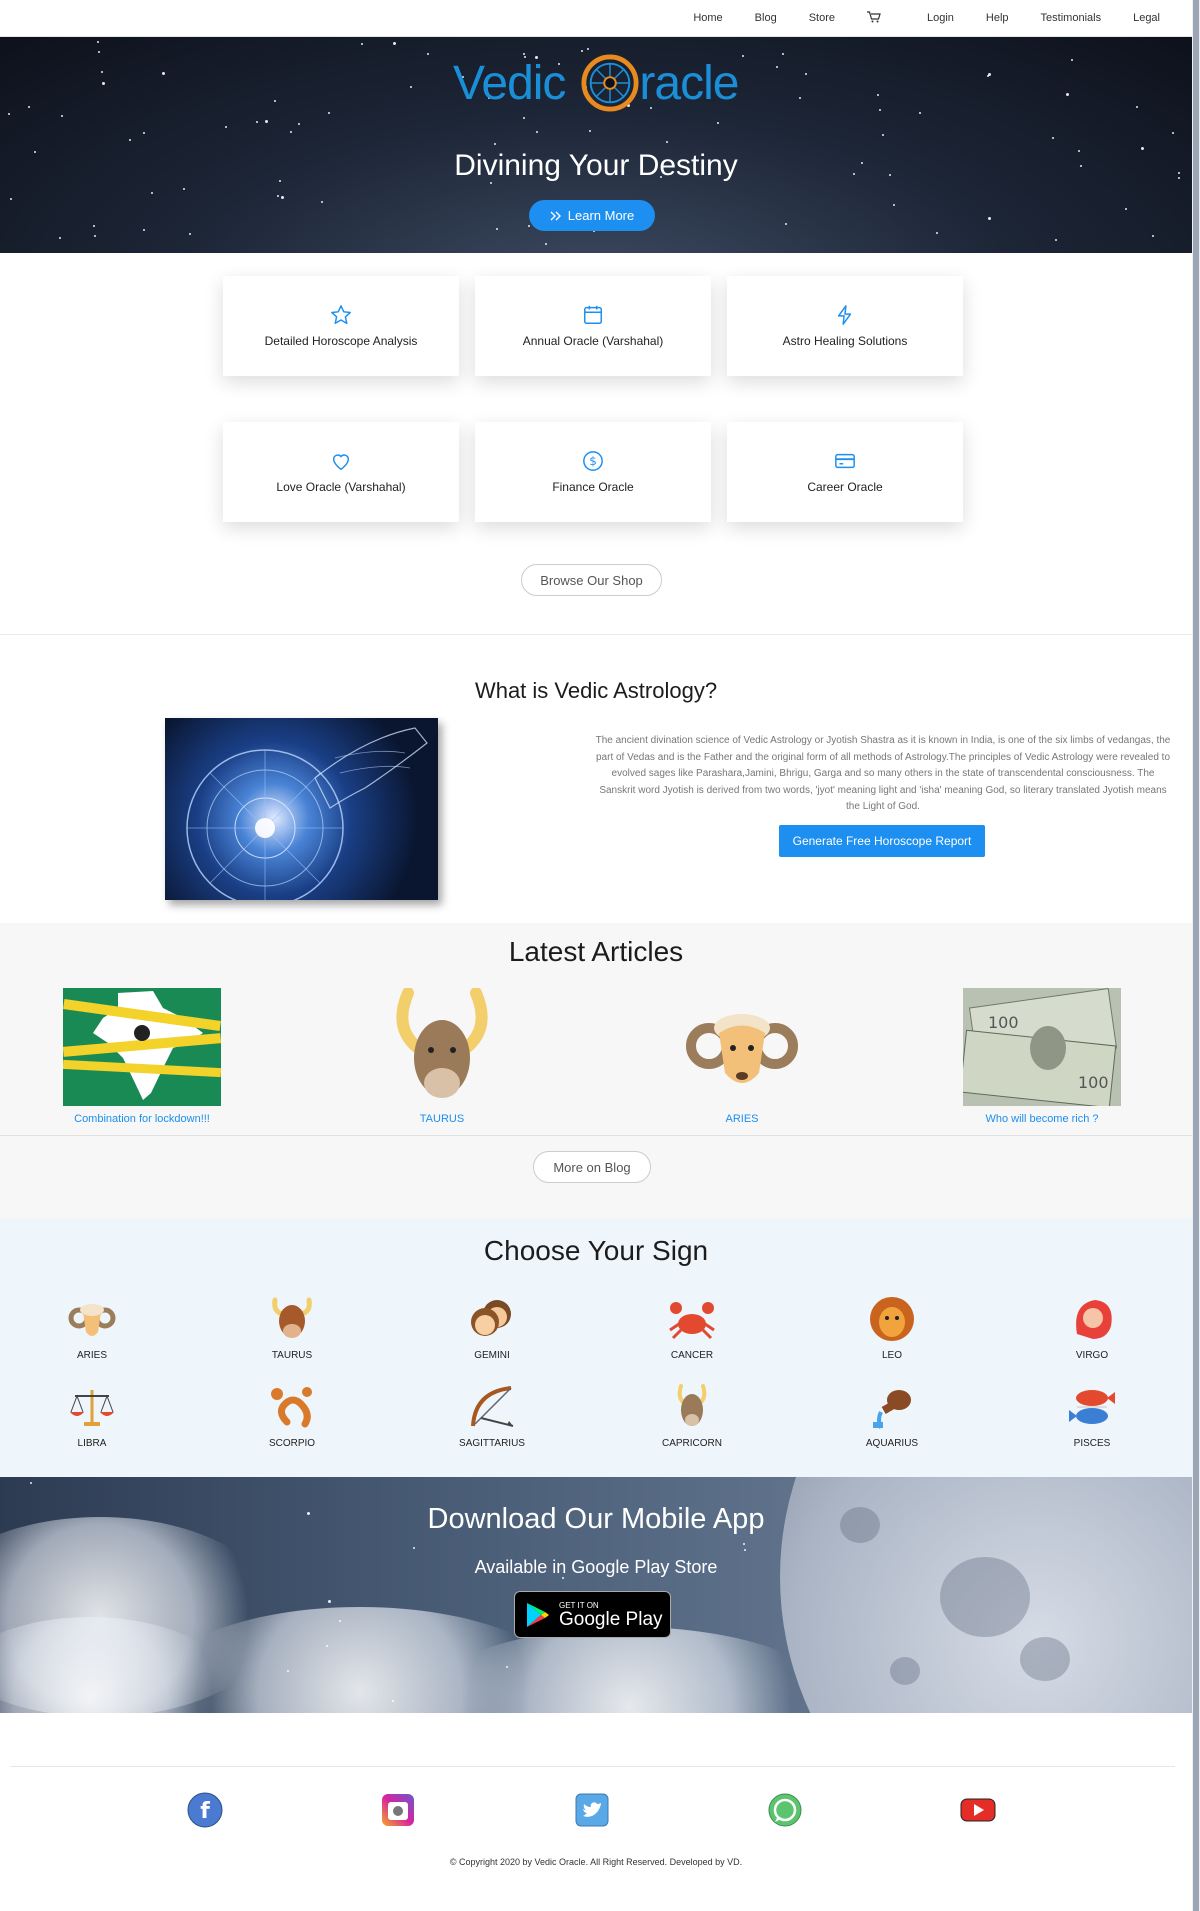 This screenshot has width=1200, height=1911. I want to click on browse-shop-button: Browse Our Shop, so click(591, 580).